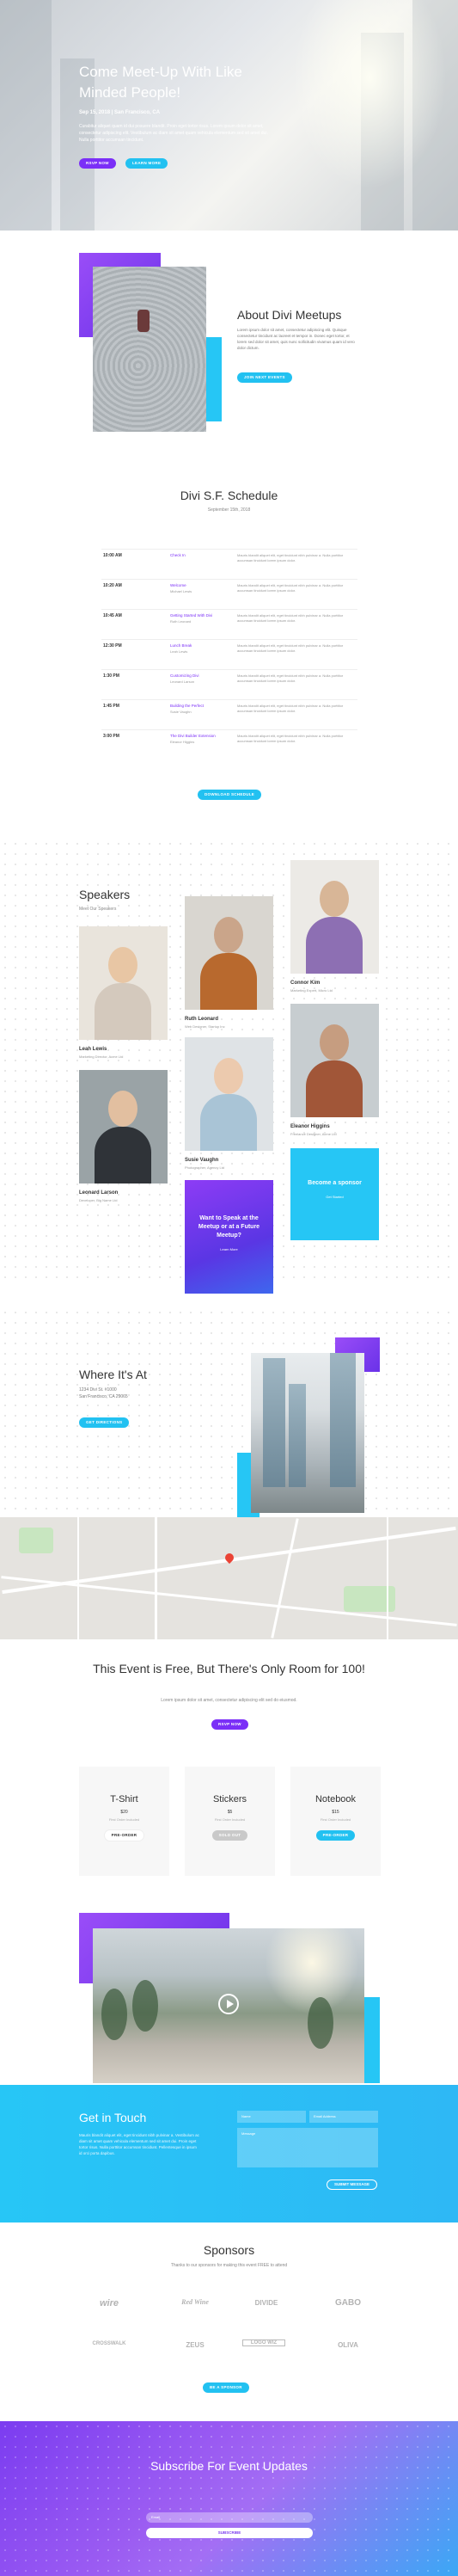 This screenshot has width=458, height=2576. I want to click on become-sponsor-button: BE A SPONSOR, so click(226, 2387).